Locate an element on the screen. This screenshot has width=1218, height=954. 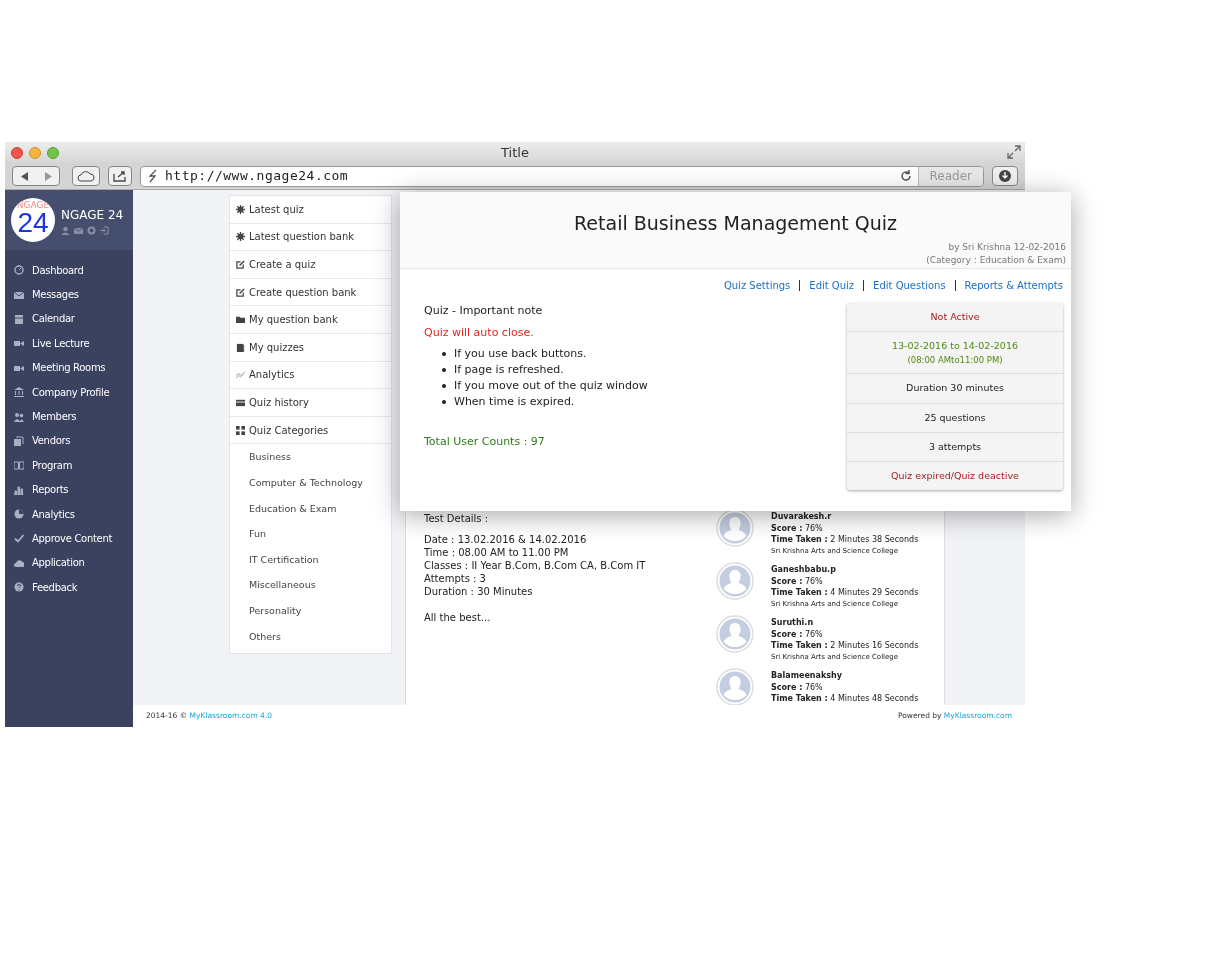
submenu-item: My question bank is located at coordinates (310, 320).